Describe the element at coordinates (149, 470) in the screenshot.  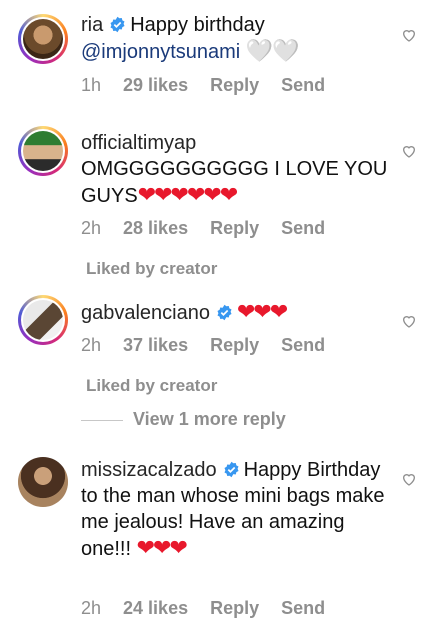
I see `comment-username: missizacalzado` at that location.